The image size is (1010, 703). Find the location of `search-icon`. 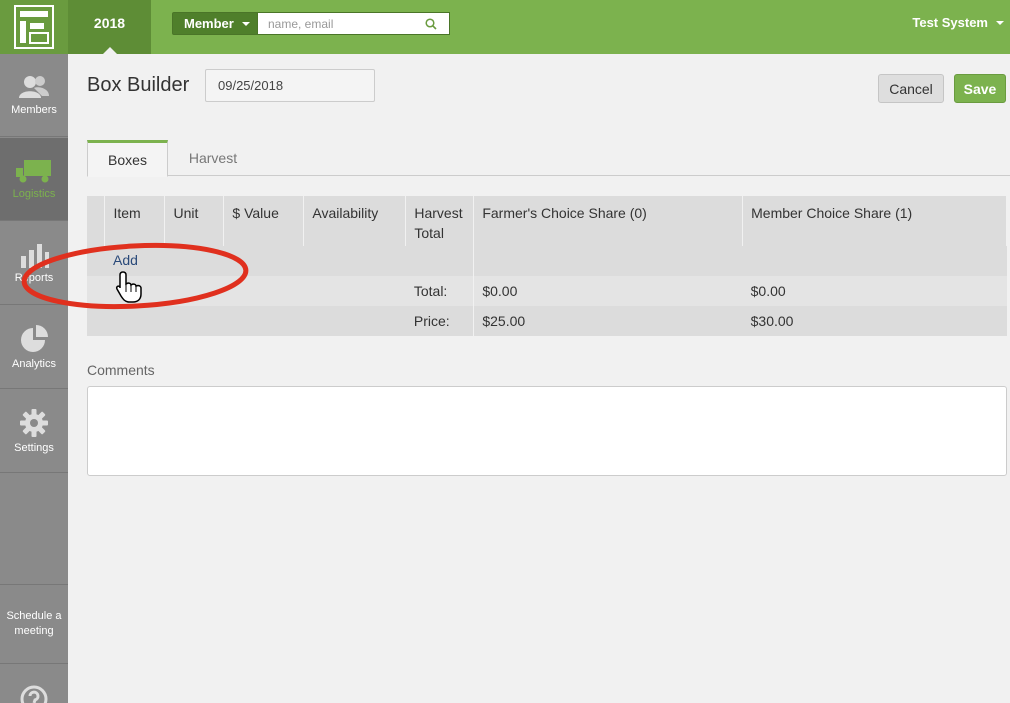

search-icon is located at coordinates (431, 24).